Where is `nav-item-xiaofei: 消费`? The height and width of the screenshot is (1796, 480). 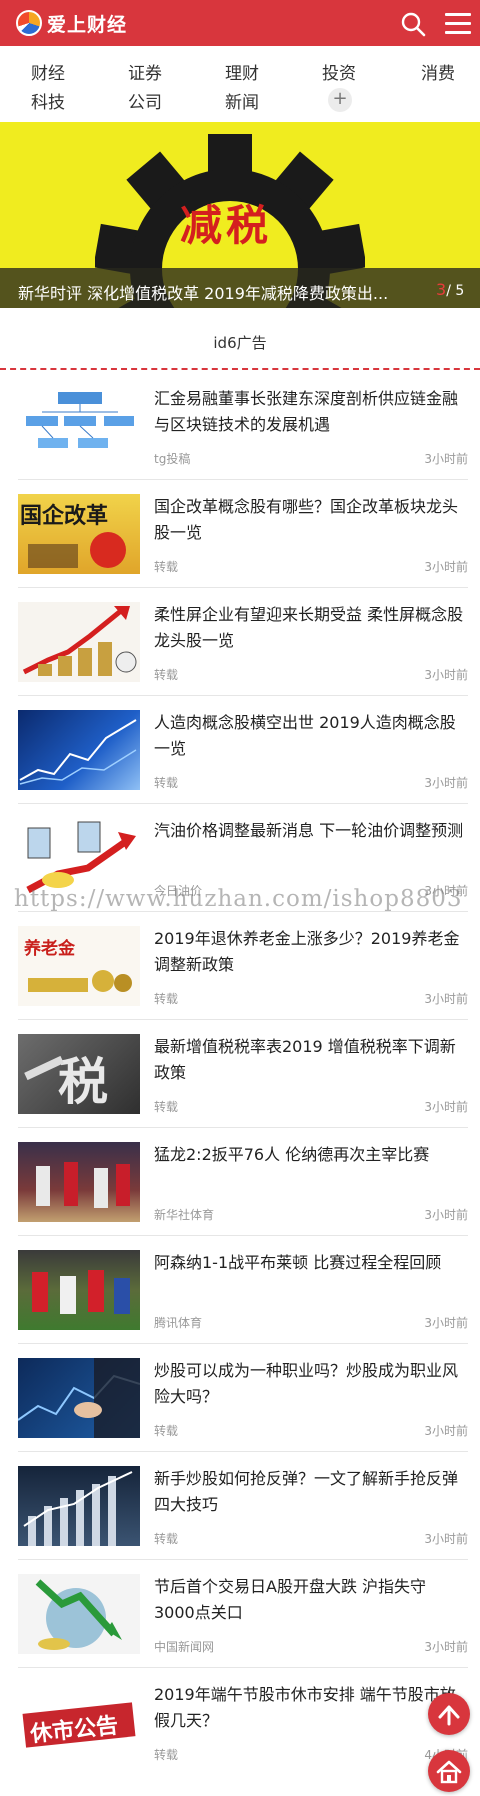 nav-item-xiaofei: 消费 is located at coordinates (438, 71).